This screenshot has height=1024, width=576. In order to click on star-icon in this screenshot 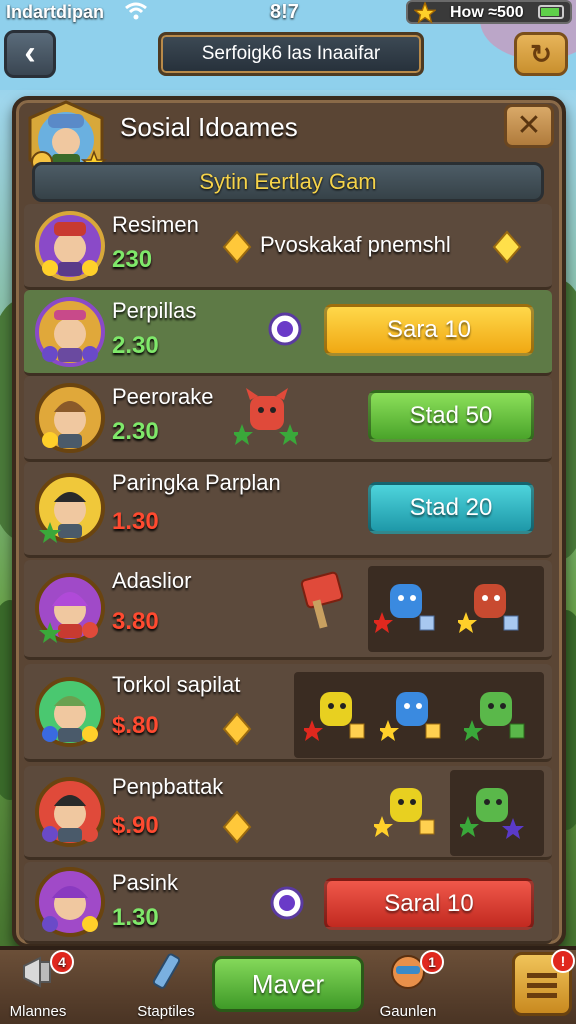, I will do `click(425, 13)`.